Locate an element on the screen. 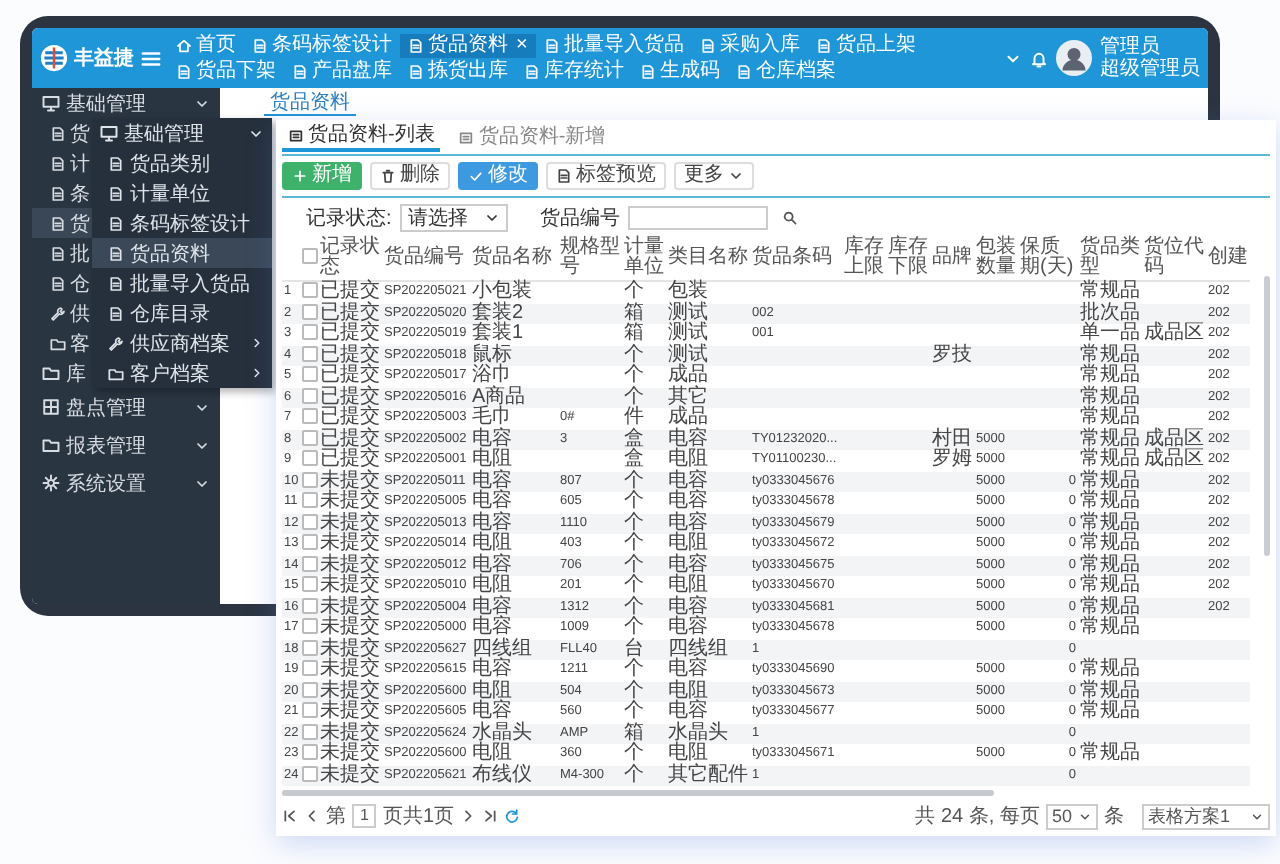 This screenshot has height=864, width=1280. filter-label: 记录状态: is located at coordinates (349, 218).